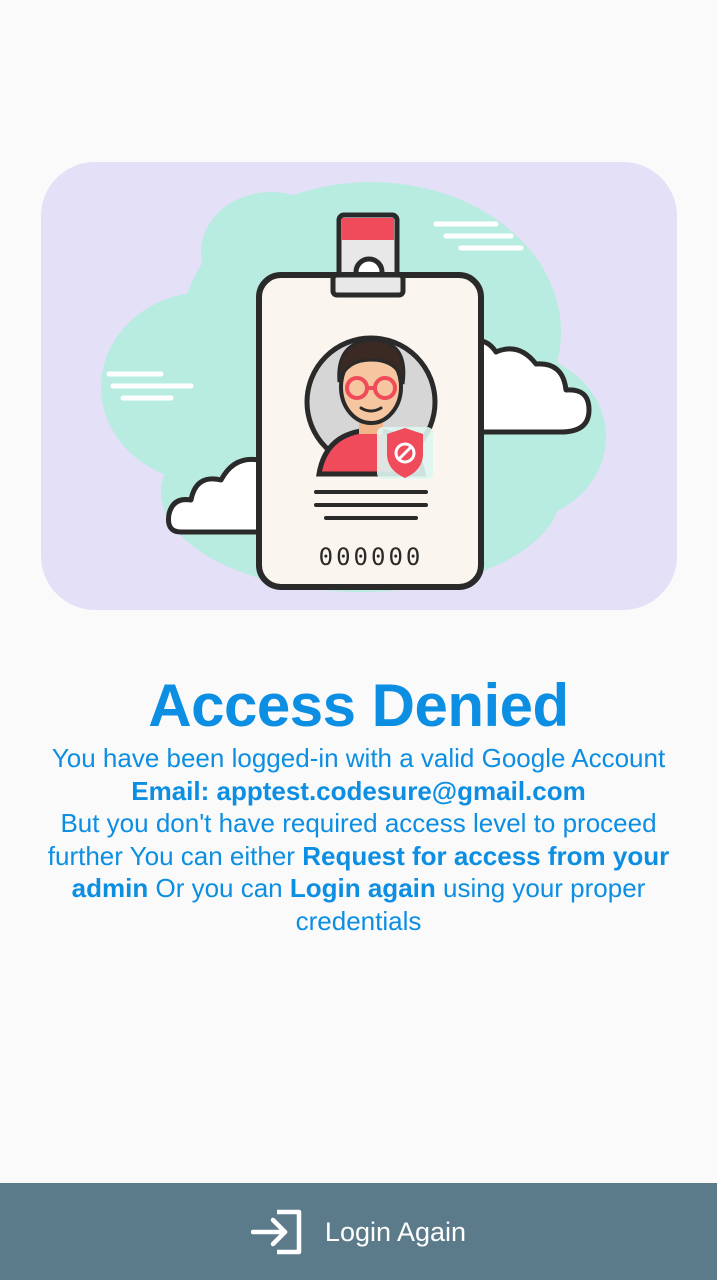 Image resolution: width=717 pixels, height=1280 pixels. What do you see at coordinates (219, 888) in the screenshot?
I see `message-line-or: Or you can` at bounding box center [219, 888].